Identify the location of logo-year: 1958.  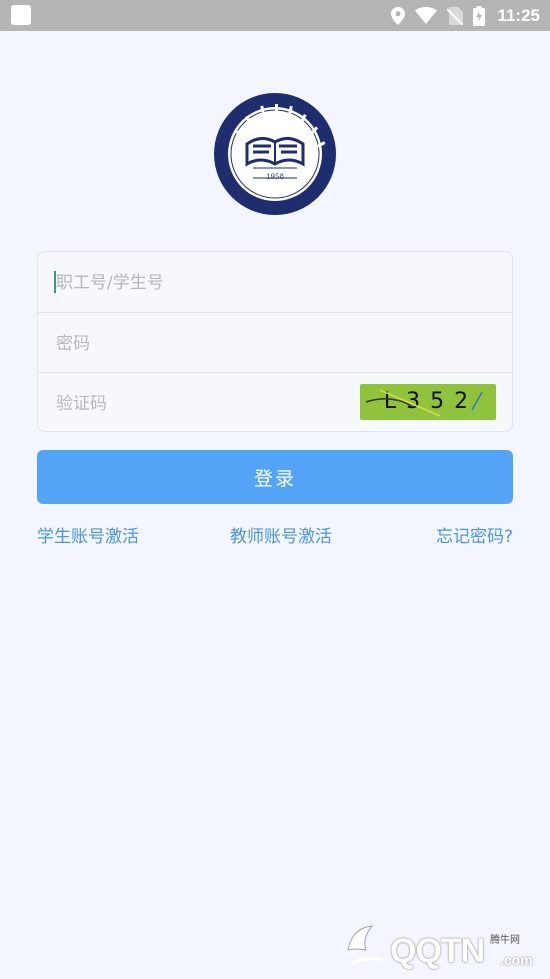
(275, 177).